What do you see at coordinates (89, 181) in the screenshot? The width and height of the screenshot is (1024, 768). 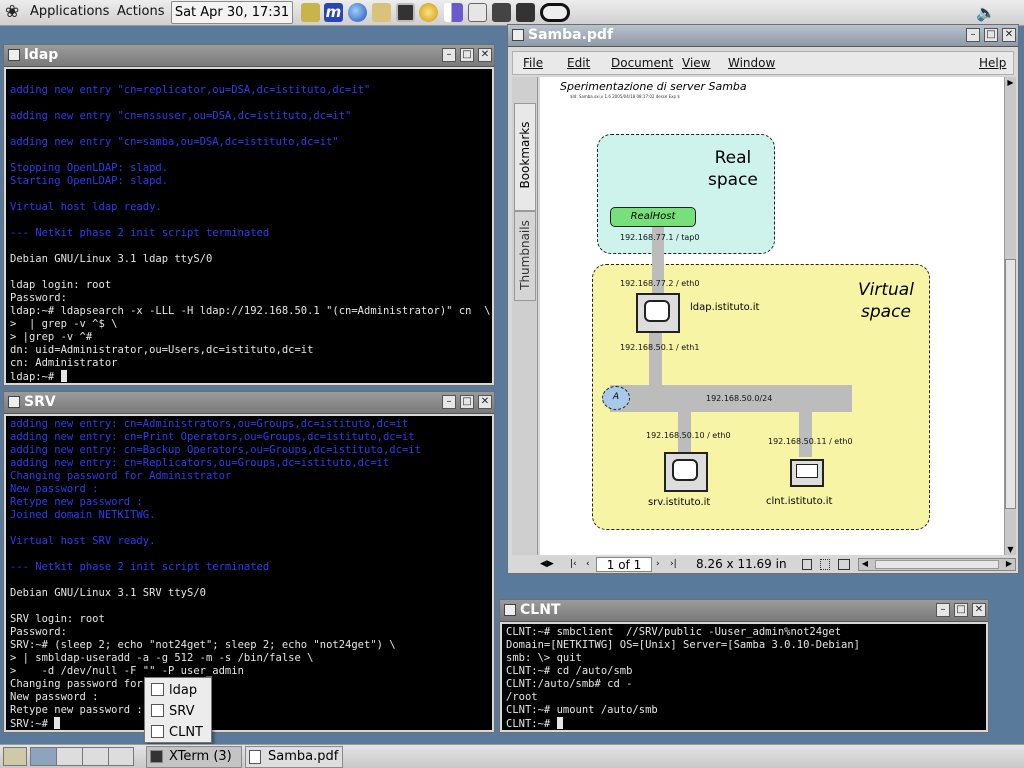 I see `terminal-line: Starting OpenLDAP: slapd.` at bounding box center [89, 181].